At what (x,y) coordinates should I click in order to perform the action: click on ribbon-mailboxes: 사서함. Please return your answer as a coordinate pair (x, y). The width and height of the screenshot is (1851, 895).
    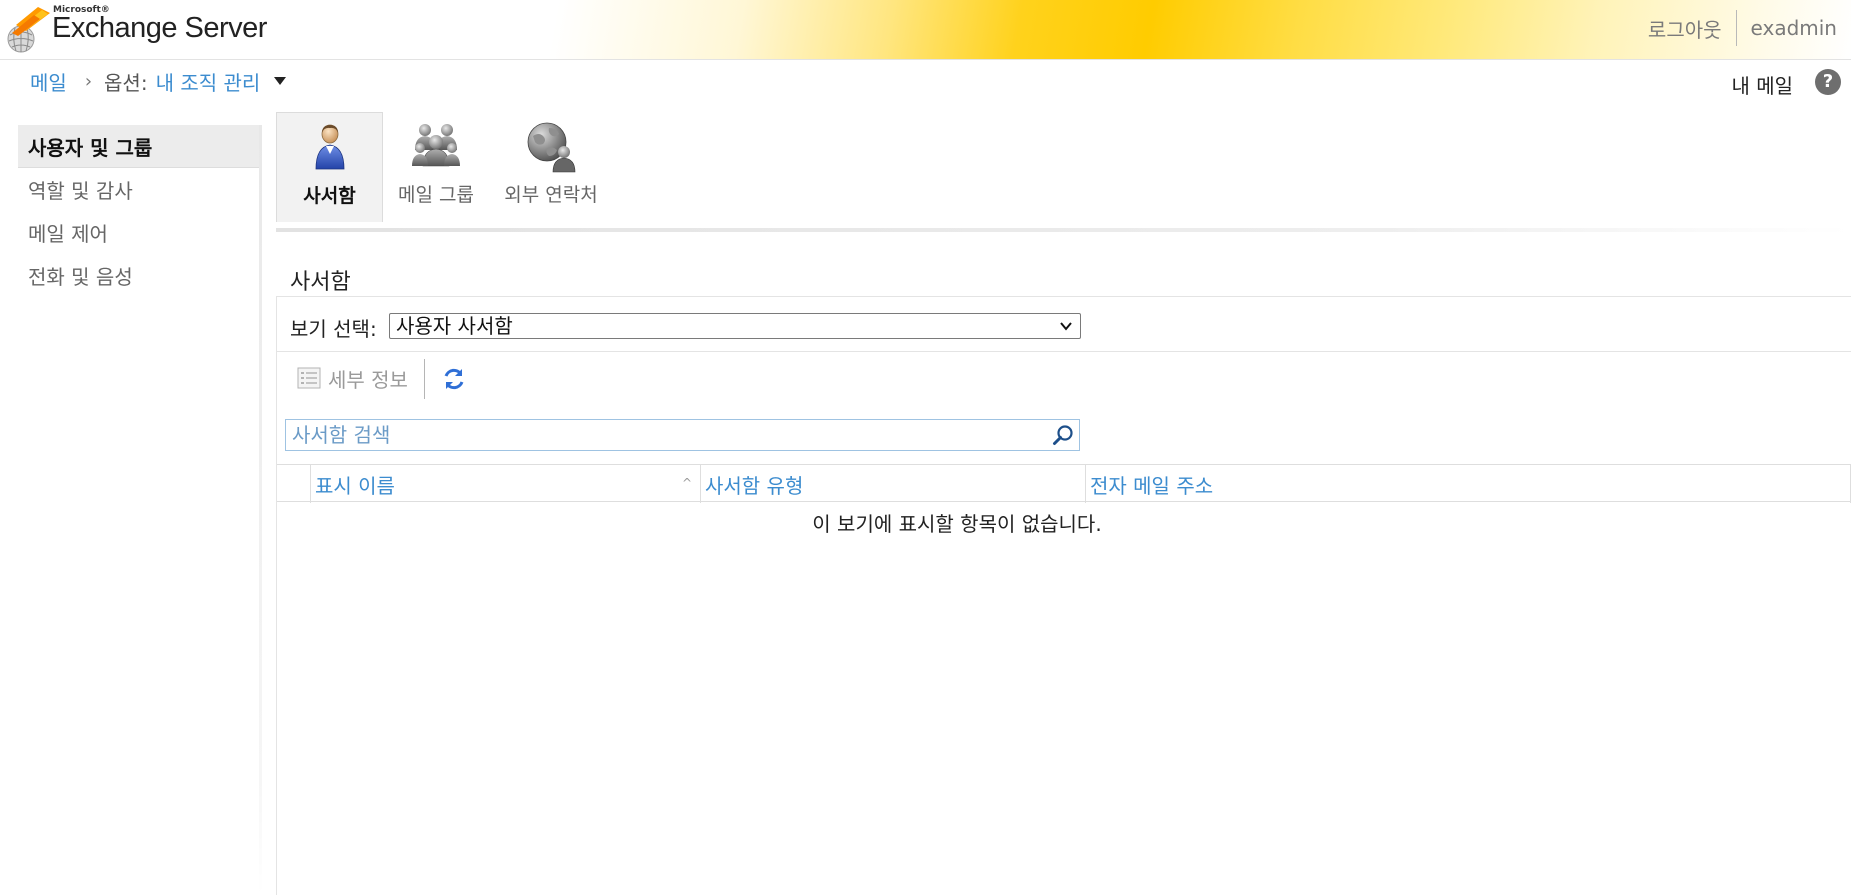
    Looking at the image, I should click on (329, 167).